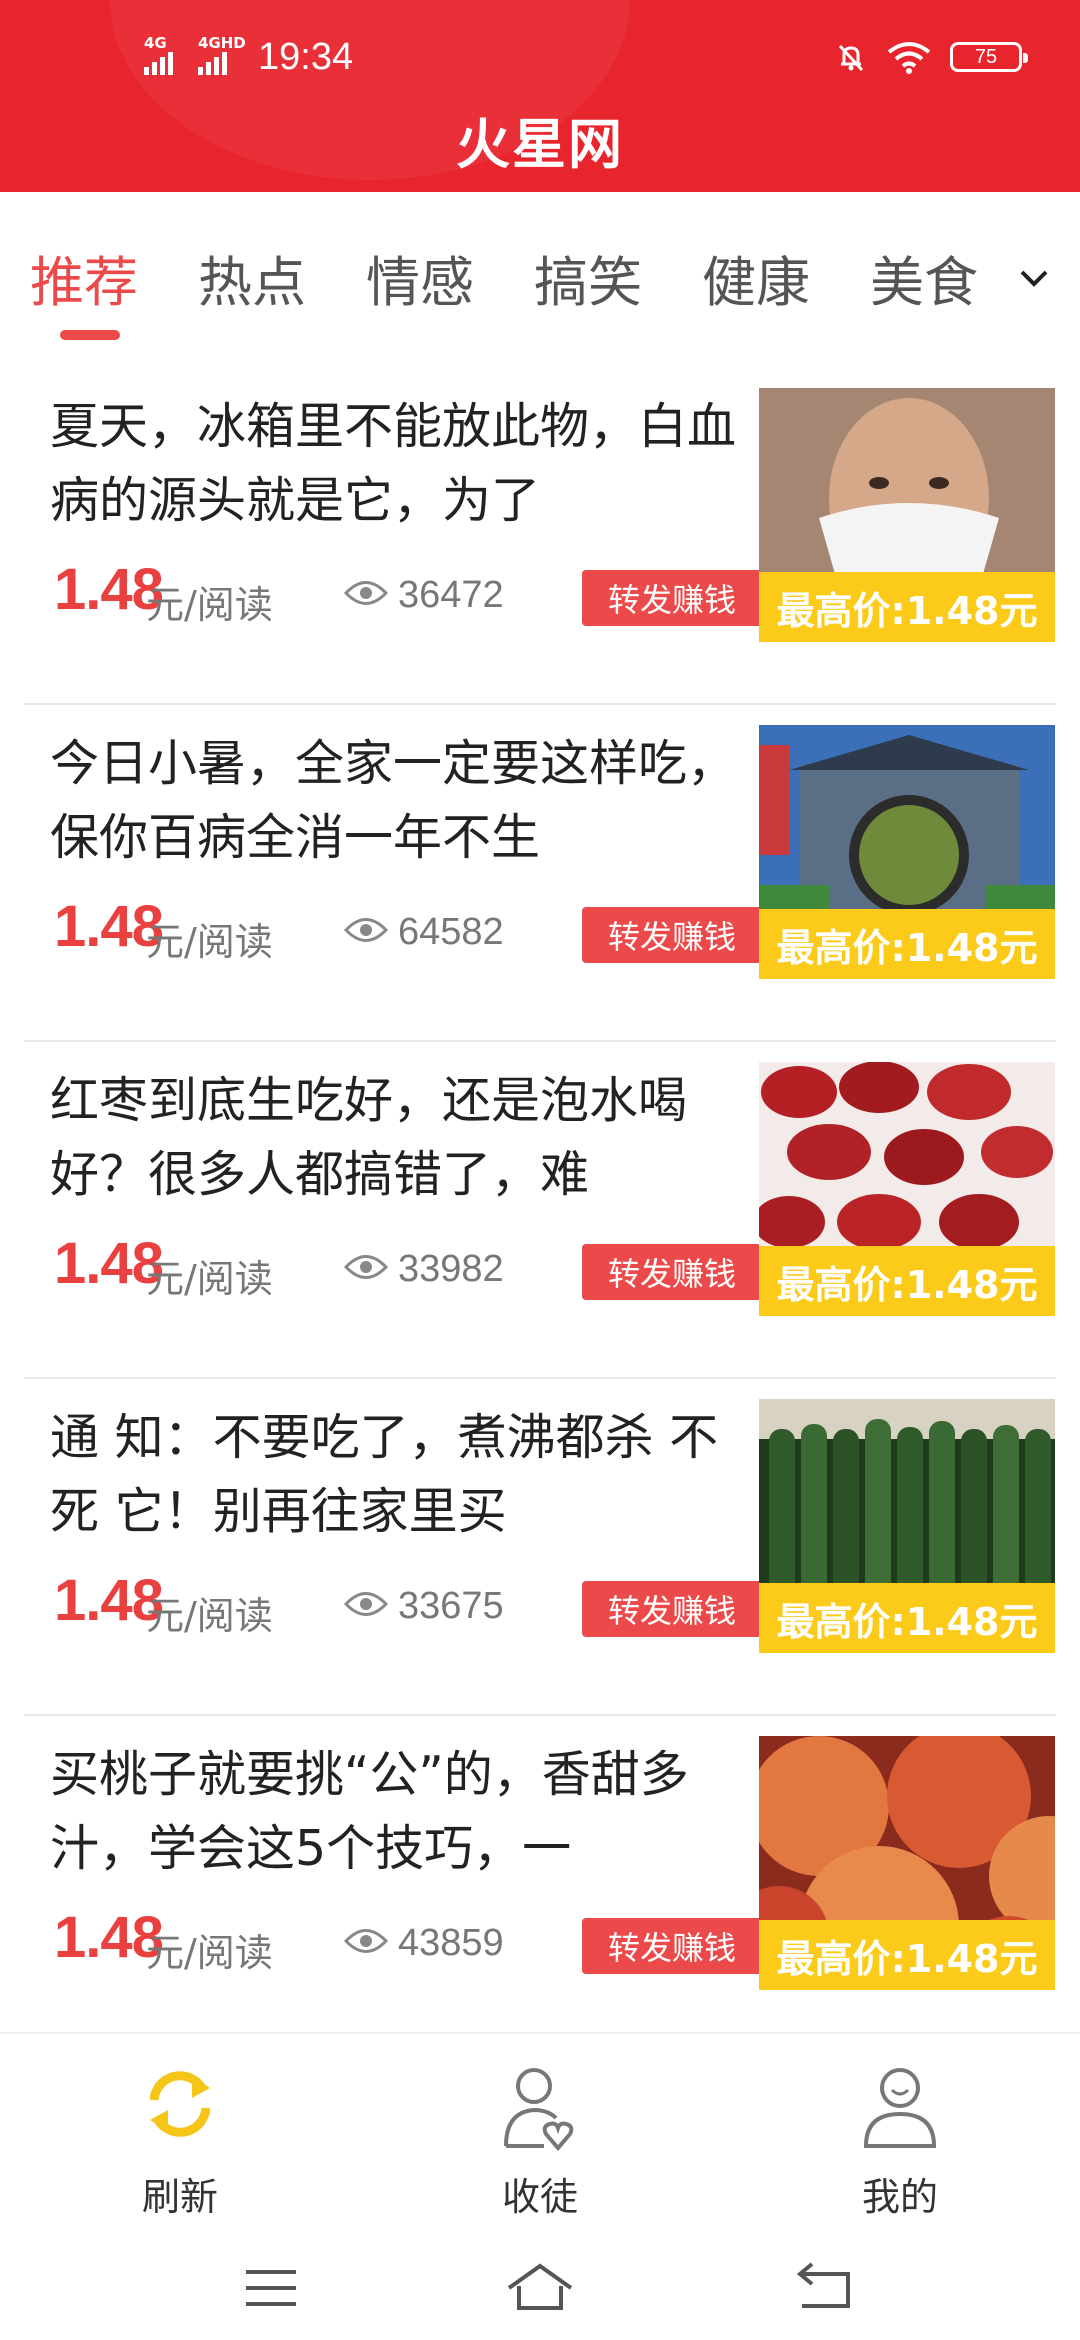  I want to click on battery-icon: 75, so click(989, 57).